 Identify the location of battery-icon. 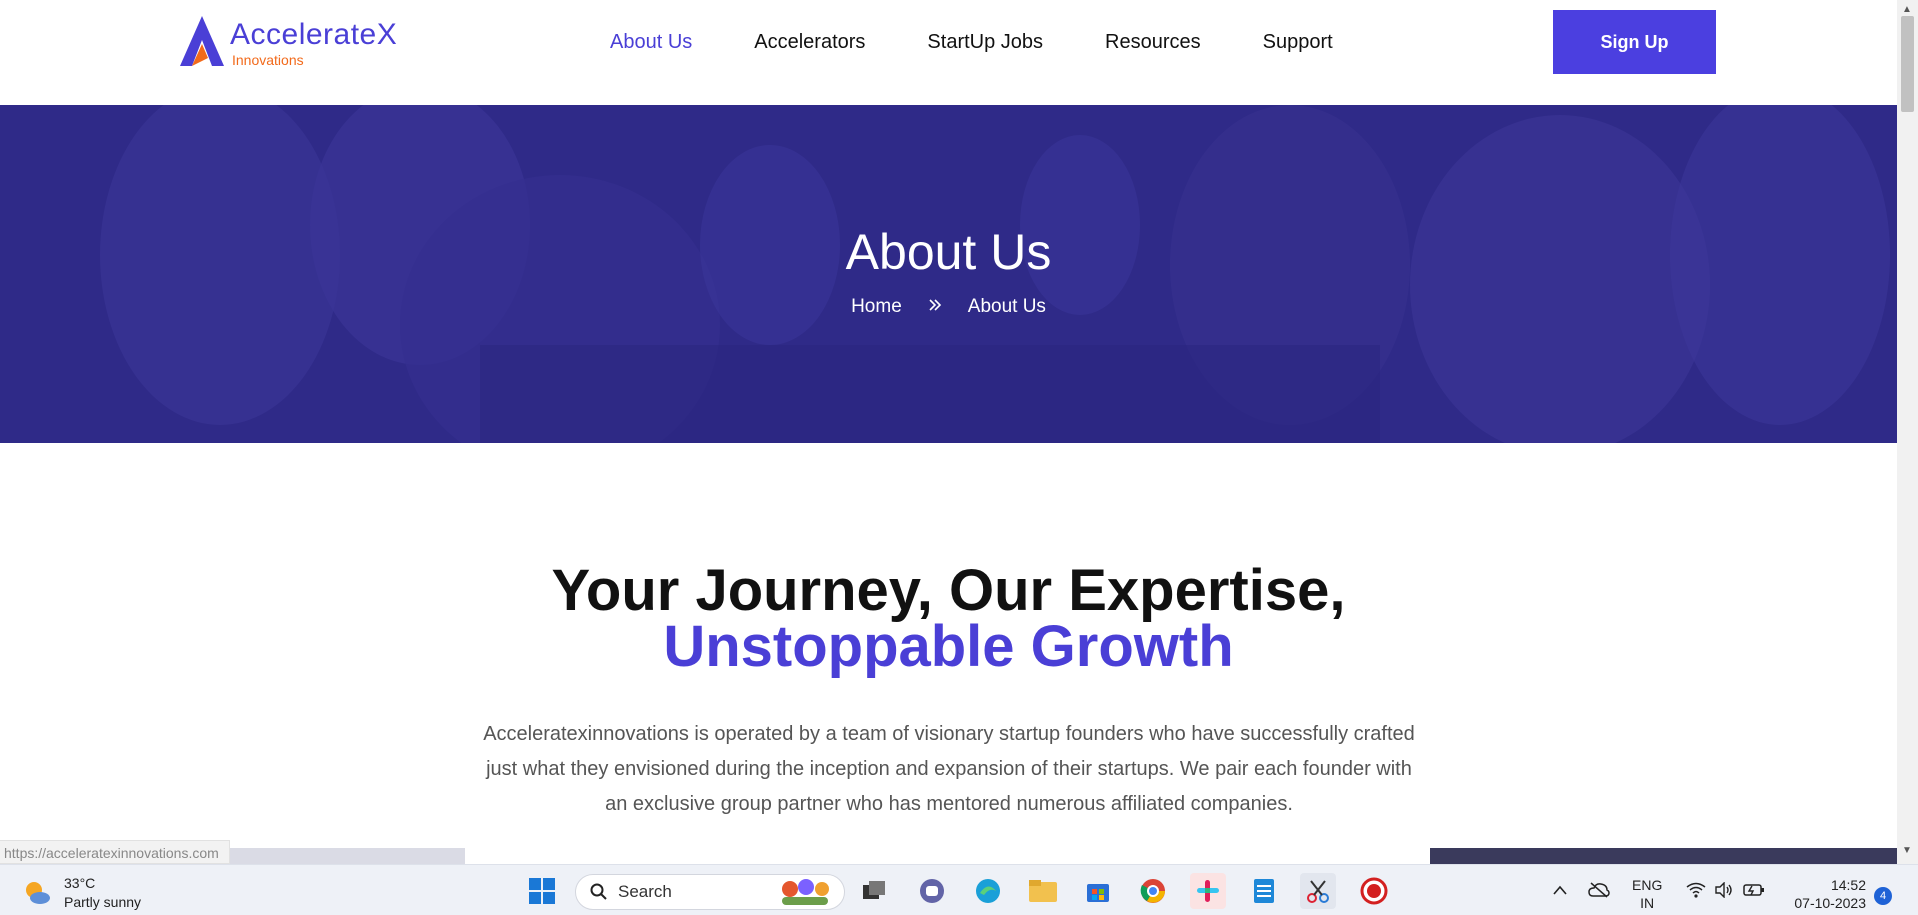
(1754, 891).